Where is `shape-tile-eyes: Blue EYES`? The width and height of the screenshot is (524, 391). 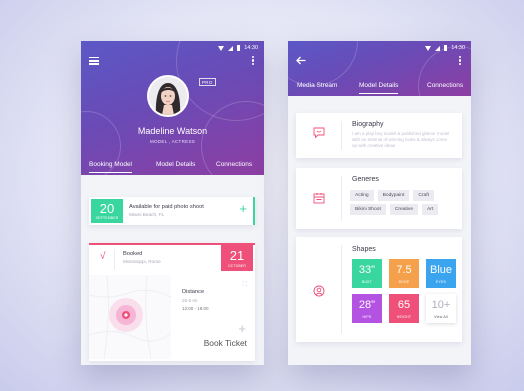
shape-tile-eyes: Blue EYES is located at coordinates (441, 273).